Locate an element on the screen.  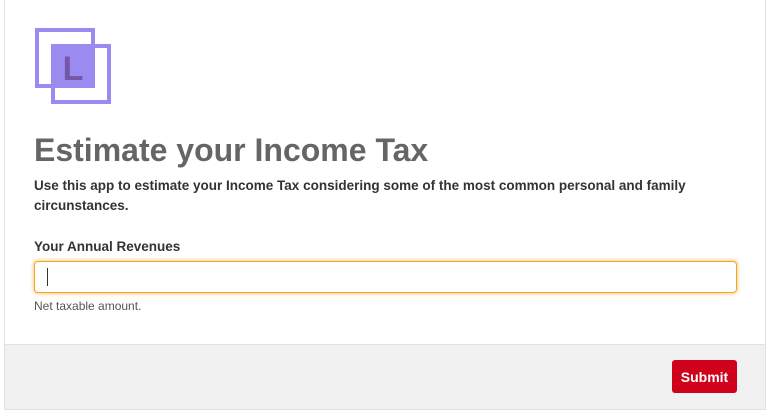
revenues-help-text: Net taxable amount. is located at coordinates (88, 306).